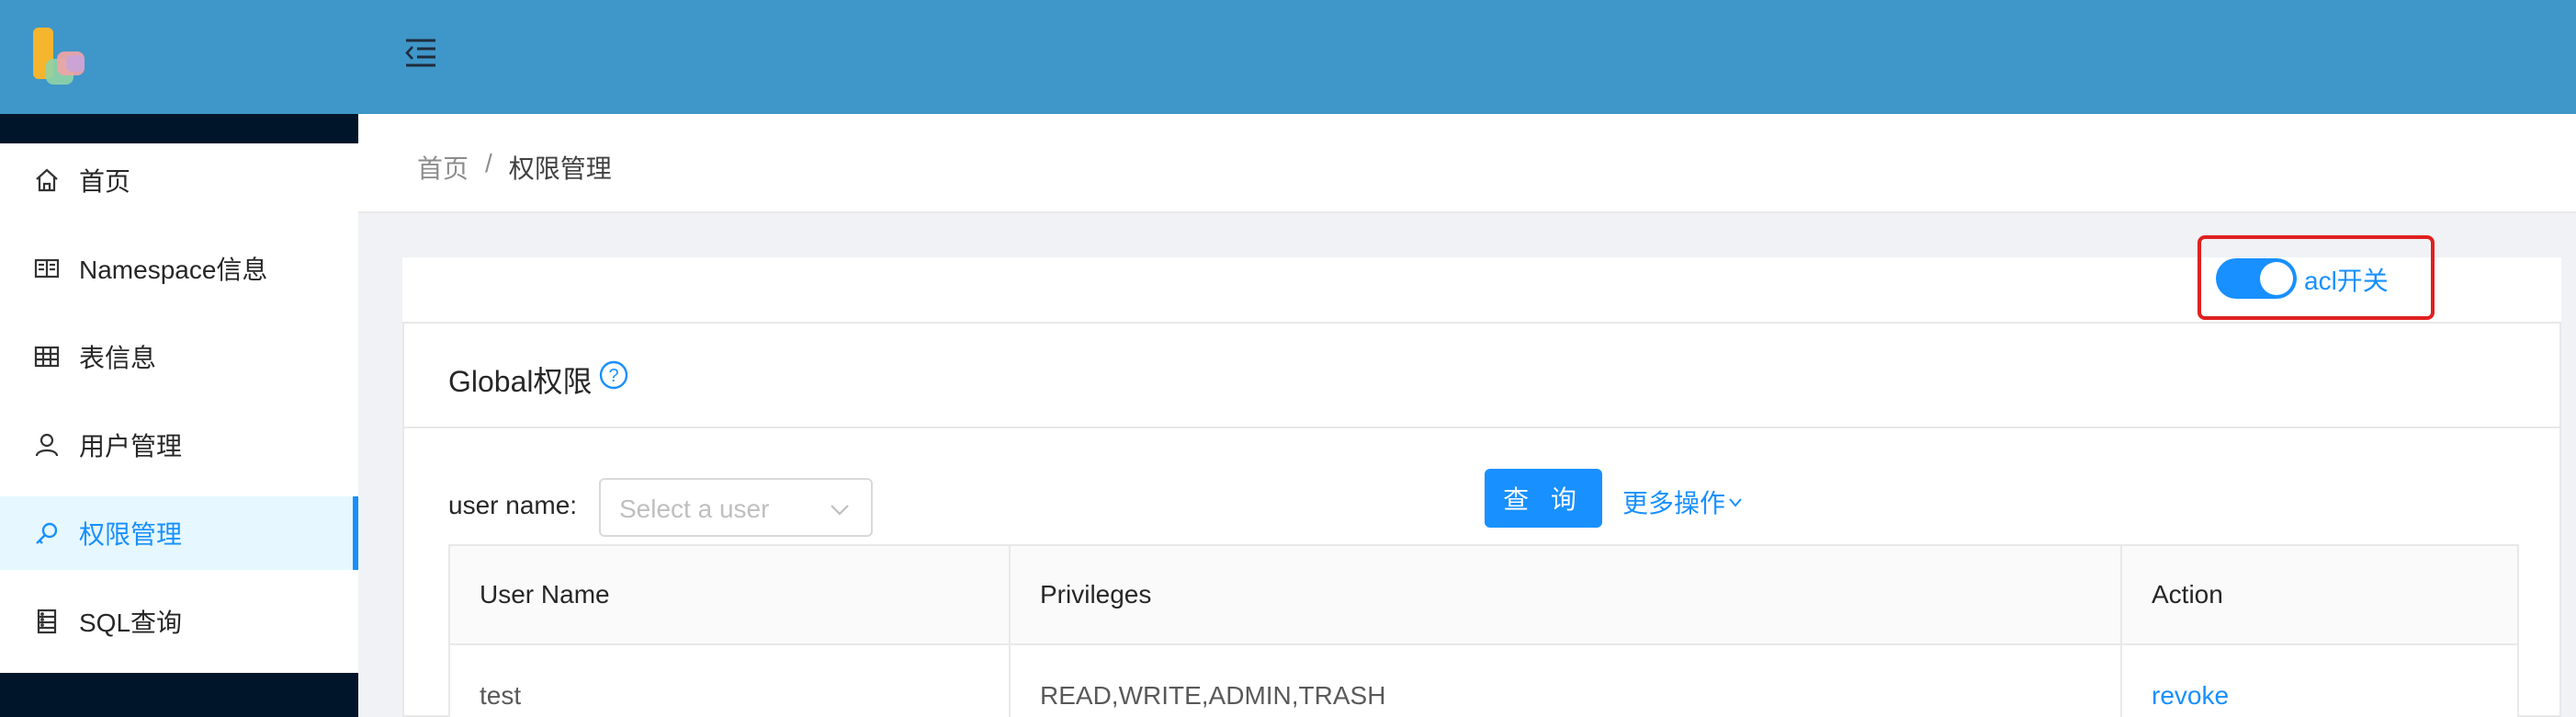  I want to click on sidebar-item-label: 首页, so click(105, 181).